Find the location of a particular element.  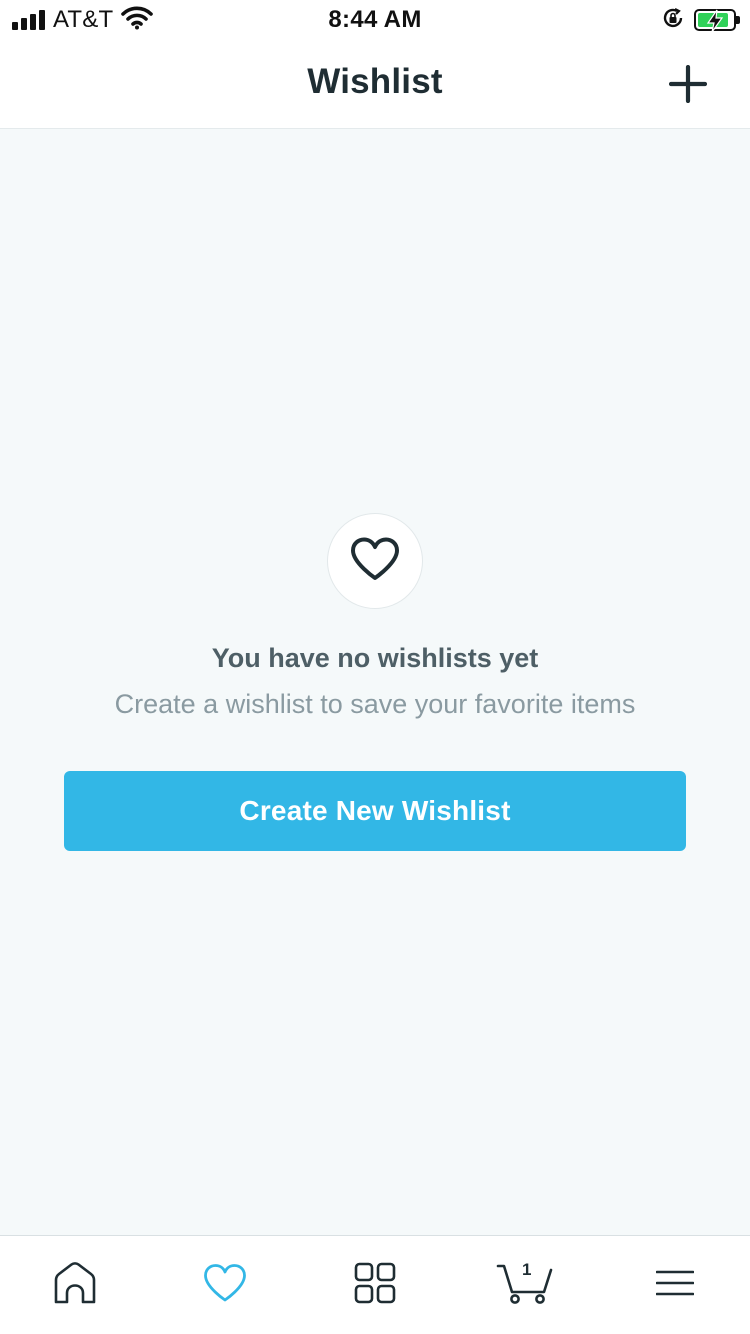

orientation-lock-icon is located at coordinates (673, 20).